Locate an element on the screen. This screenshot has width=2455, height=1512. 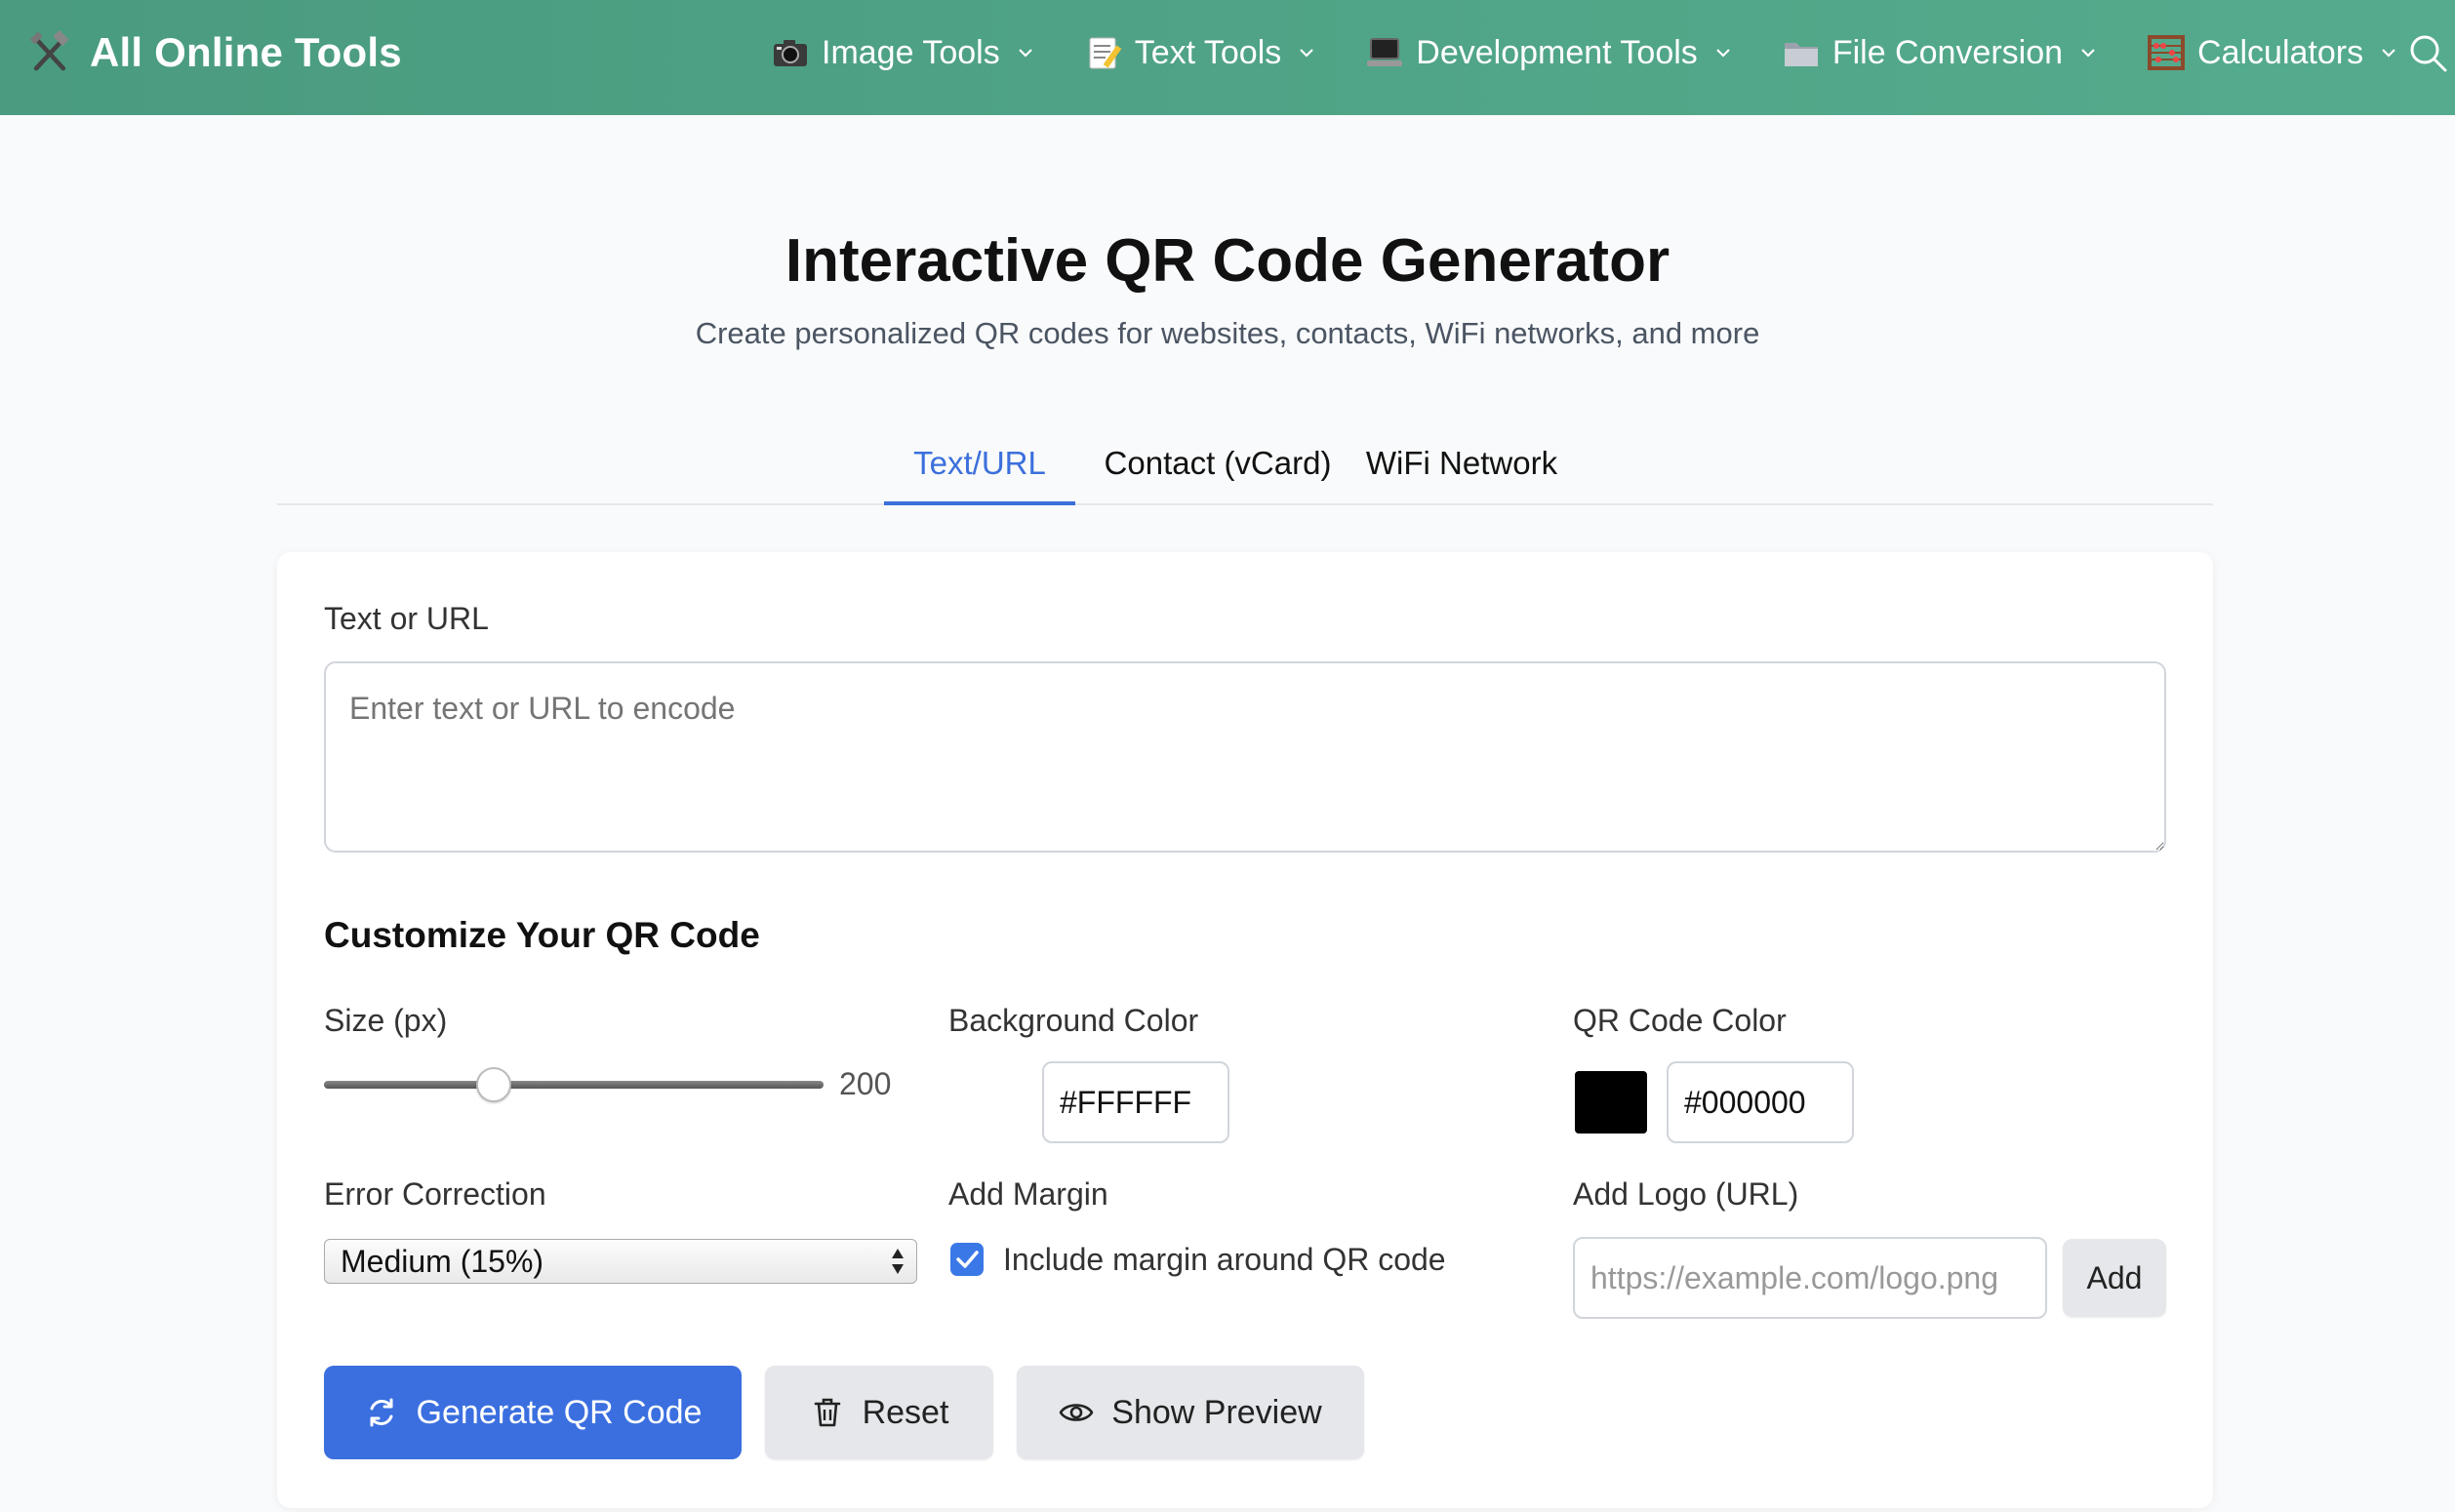
main-nav: Image Tools Text Tools Development Tools is located at coordinates (1585, 52).